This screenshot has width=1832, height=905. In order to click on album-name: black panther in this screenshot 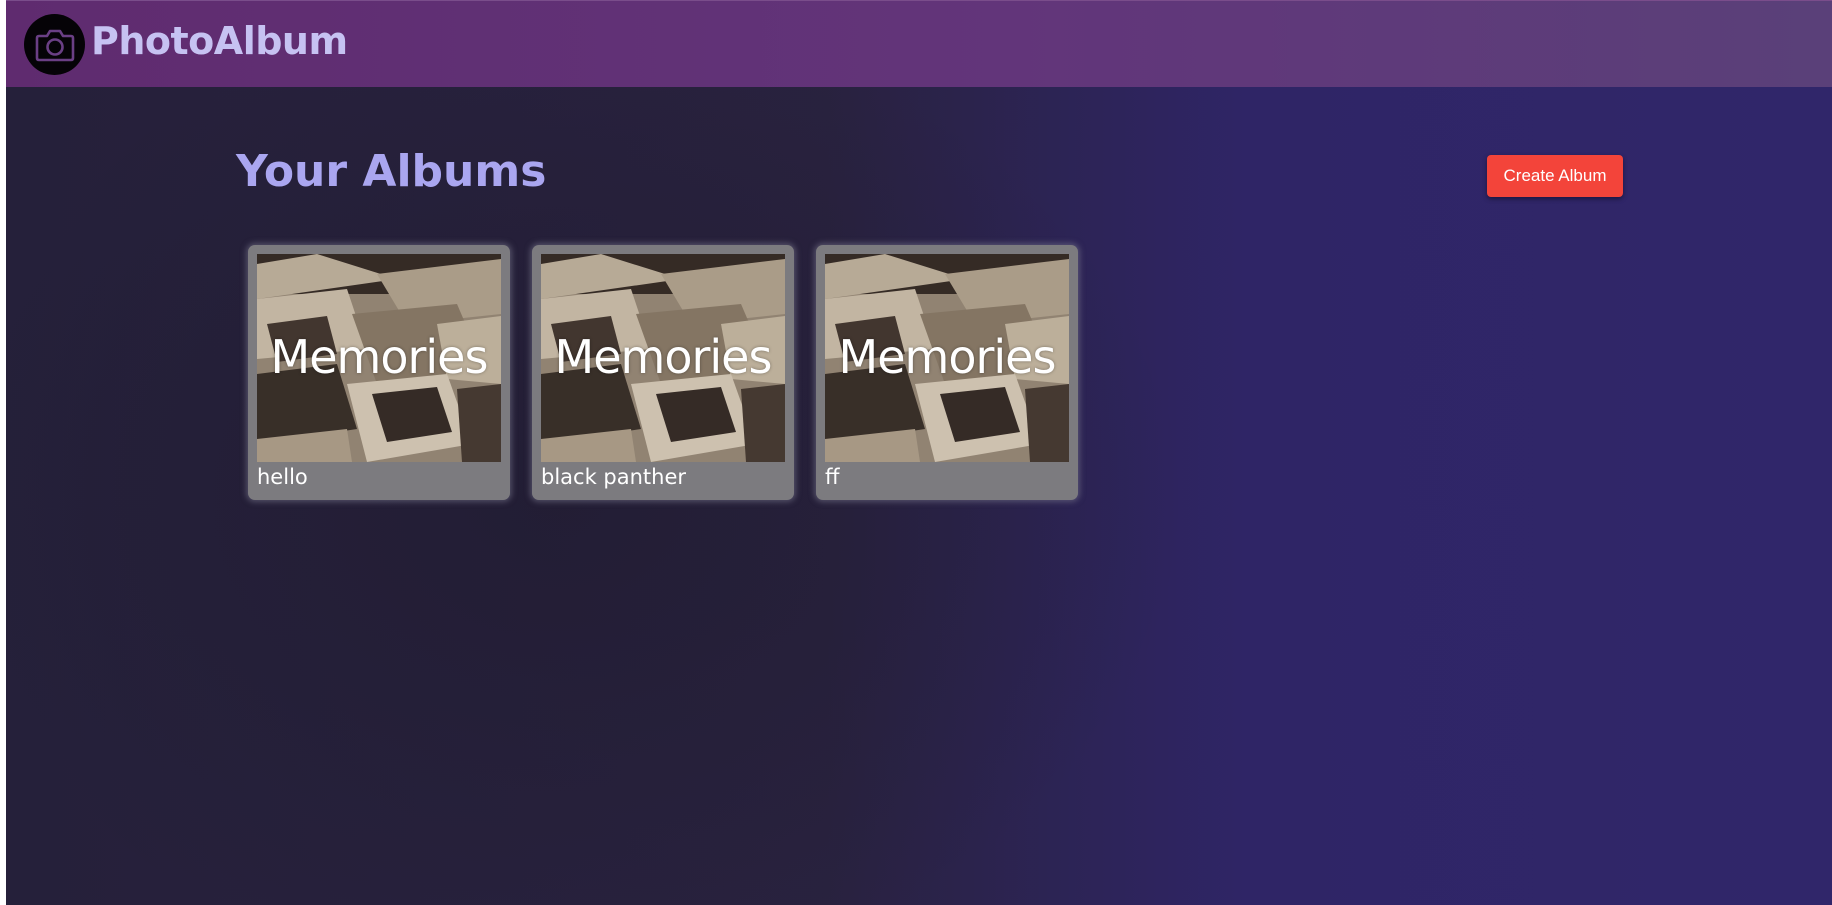, I will do `click(614, 477)`.